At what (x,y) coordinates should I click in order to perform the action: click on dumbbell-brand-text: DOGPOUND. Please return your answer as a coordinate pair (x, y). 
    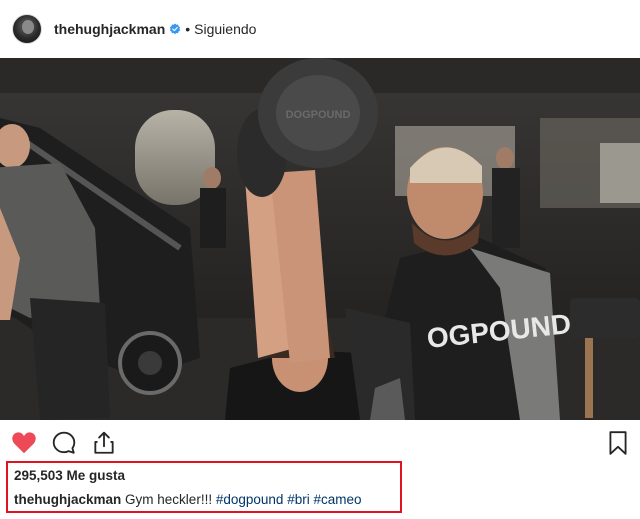
    Looking at the image, I should click on (318, 115).